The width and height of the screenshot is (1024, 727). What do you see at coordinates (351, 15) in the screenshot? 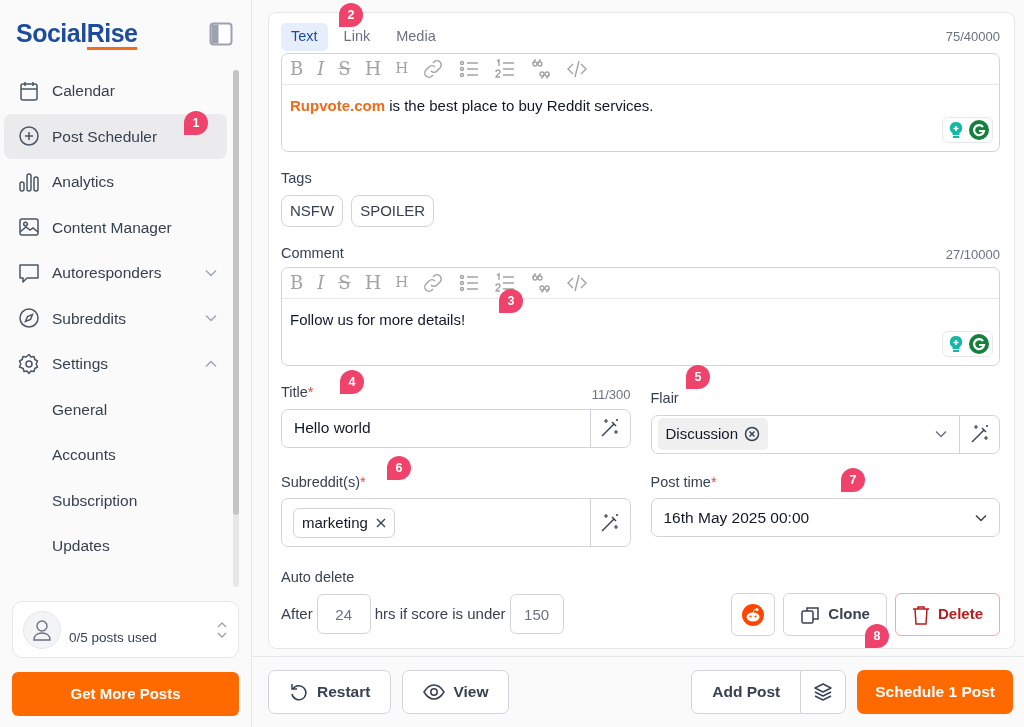
I see `step-marker: 2` at bounding box center [351, 15].